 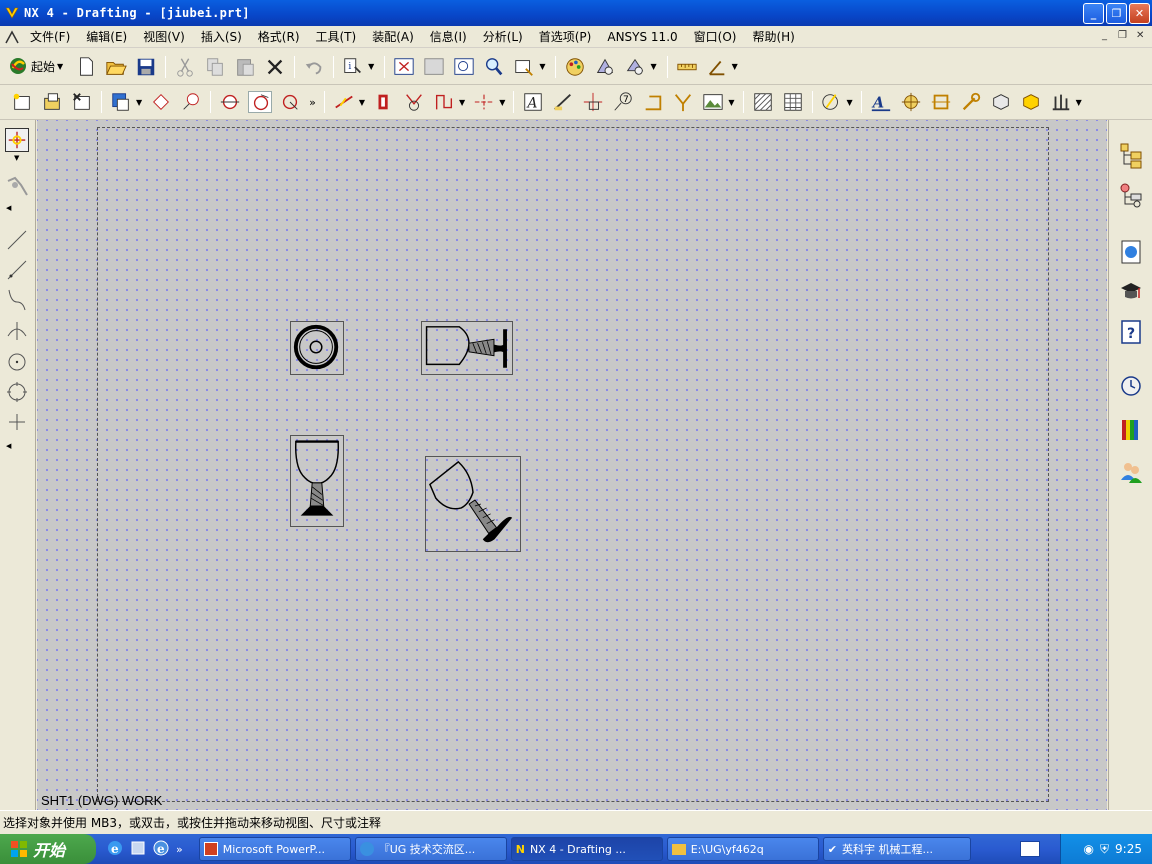 I want to click on quicklaunch-overflow-icon: », so click(x=179, y=849).